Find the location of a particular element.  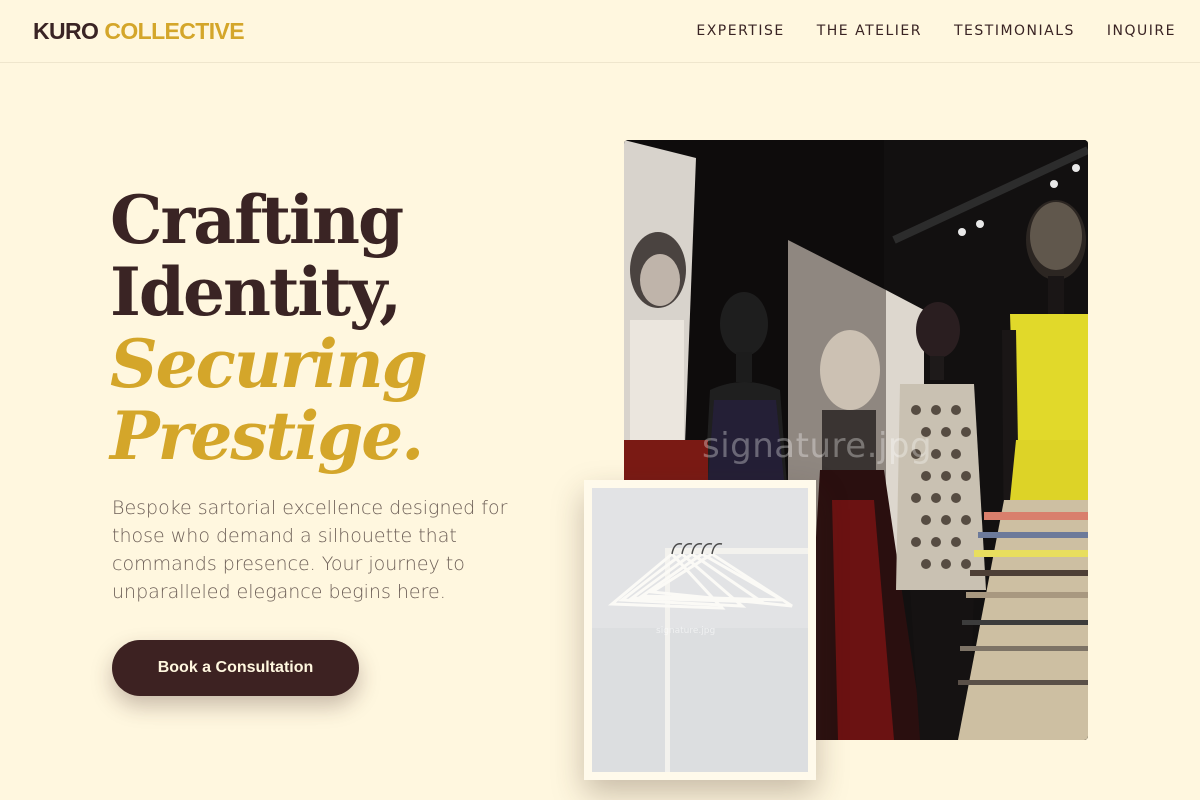

hanger-rack-photo: signature.jpg is located at coordinates (700, 630).